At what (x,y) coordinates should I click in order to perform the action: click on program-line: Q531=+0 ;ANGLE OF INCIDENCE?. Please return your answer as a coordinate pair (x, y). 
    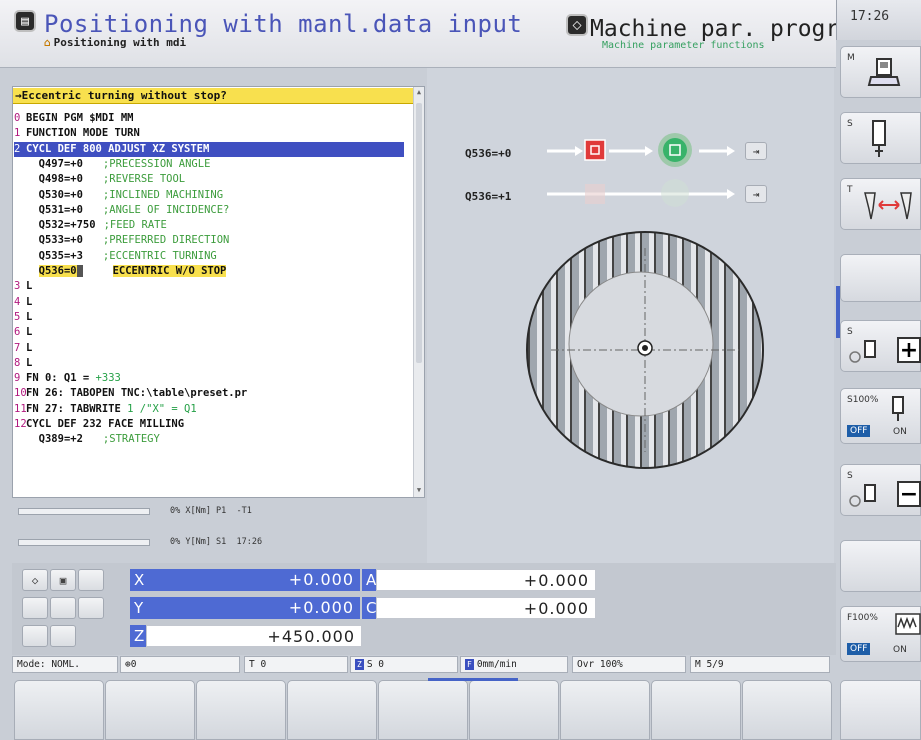
    Looking at the image, I should click on (122, 210).